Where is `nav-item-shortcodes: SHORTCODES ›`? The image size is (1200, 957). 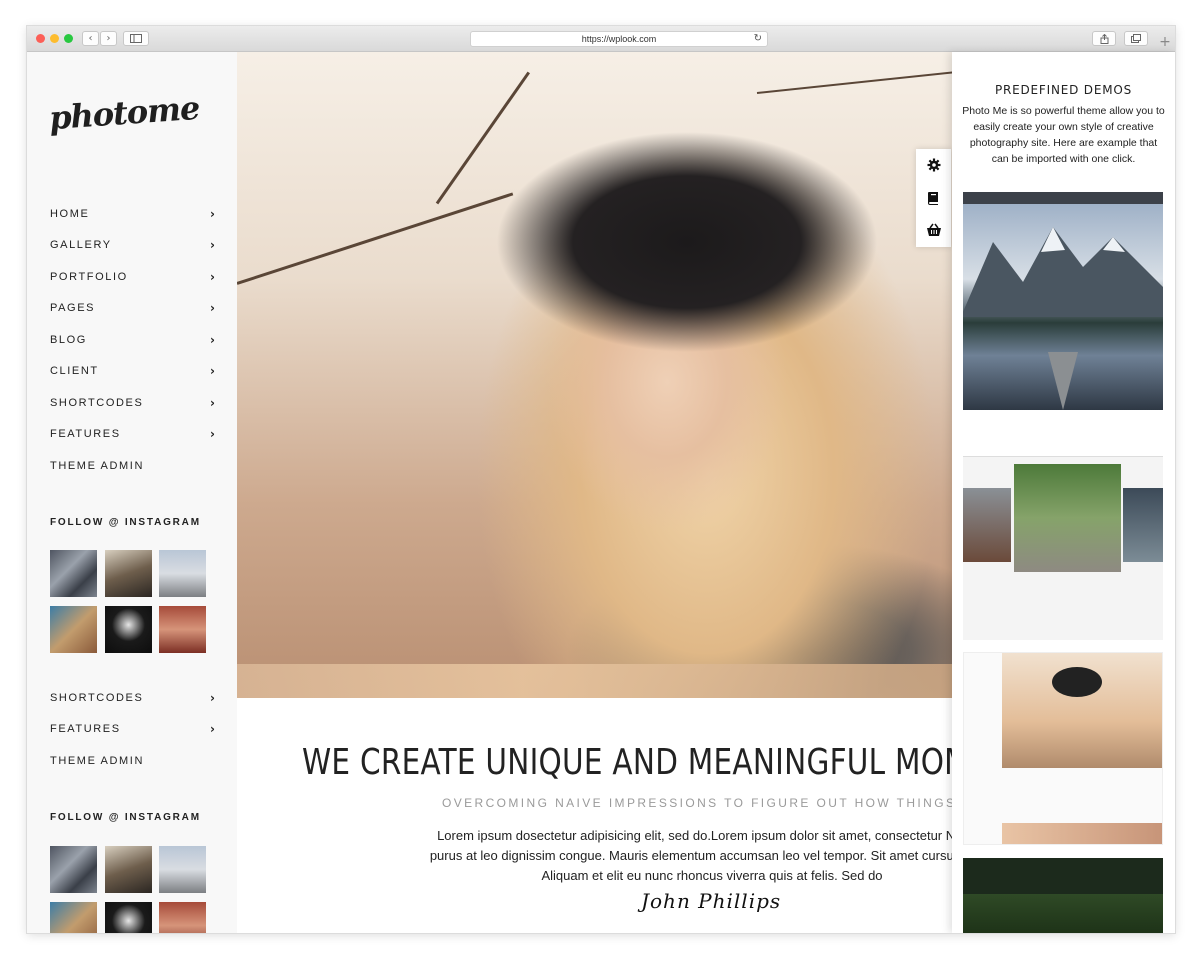 nav-item-shortcodes: SHORTCODES › is located at coordinates (132, 403).